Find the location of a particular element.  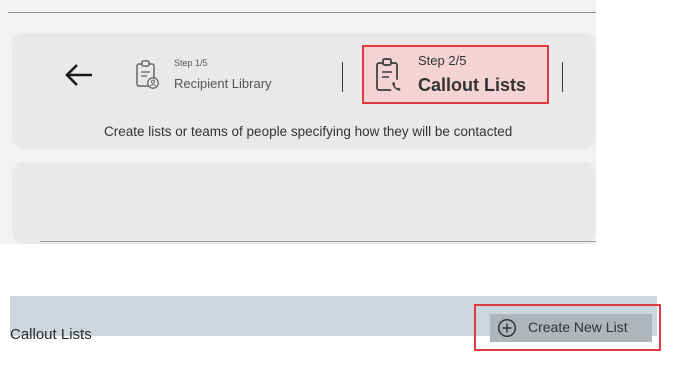

step-1-label: Recipient Library is located at coordinates (223, 83).